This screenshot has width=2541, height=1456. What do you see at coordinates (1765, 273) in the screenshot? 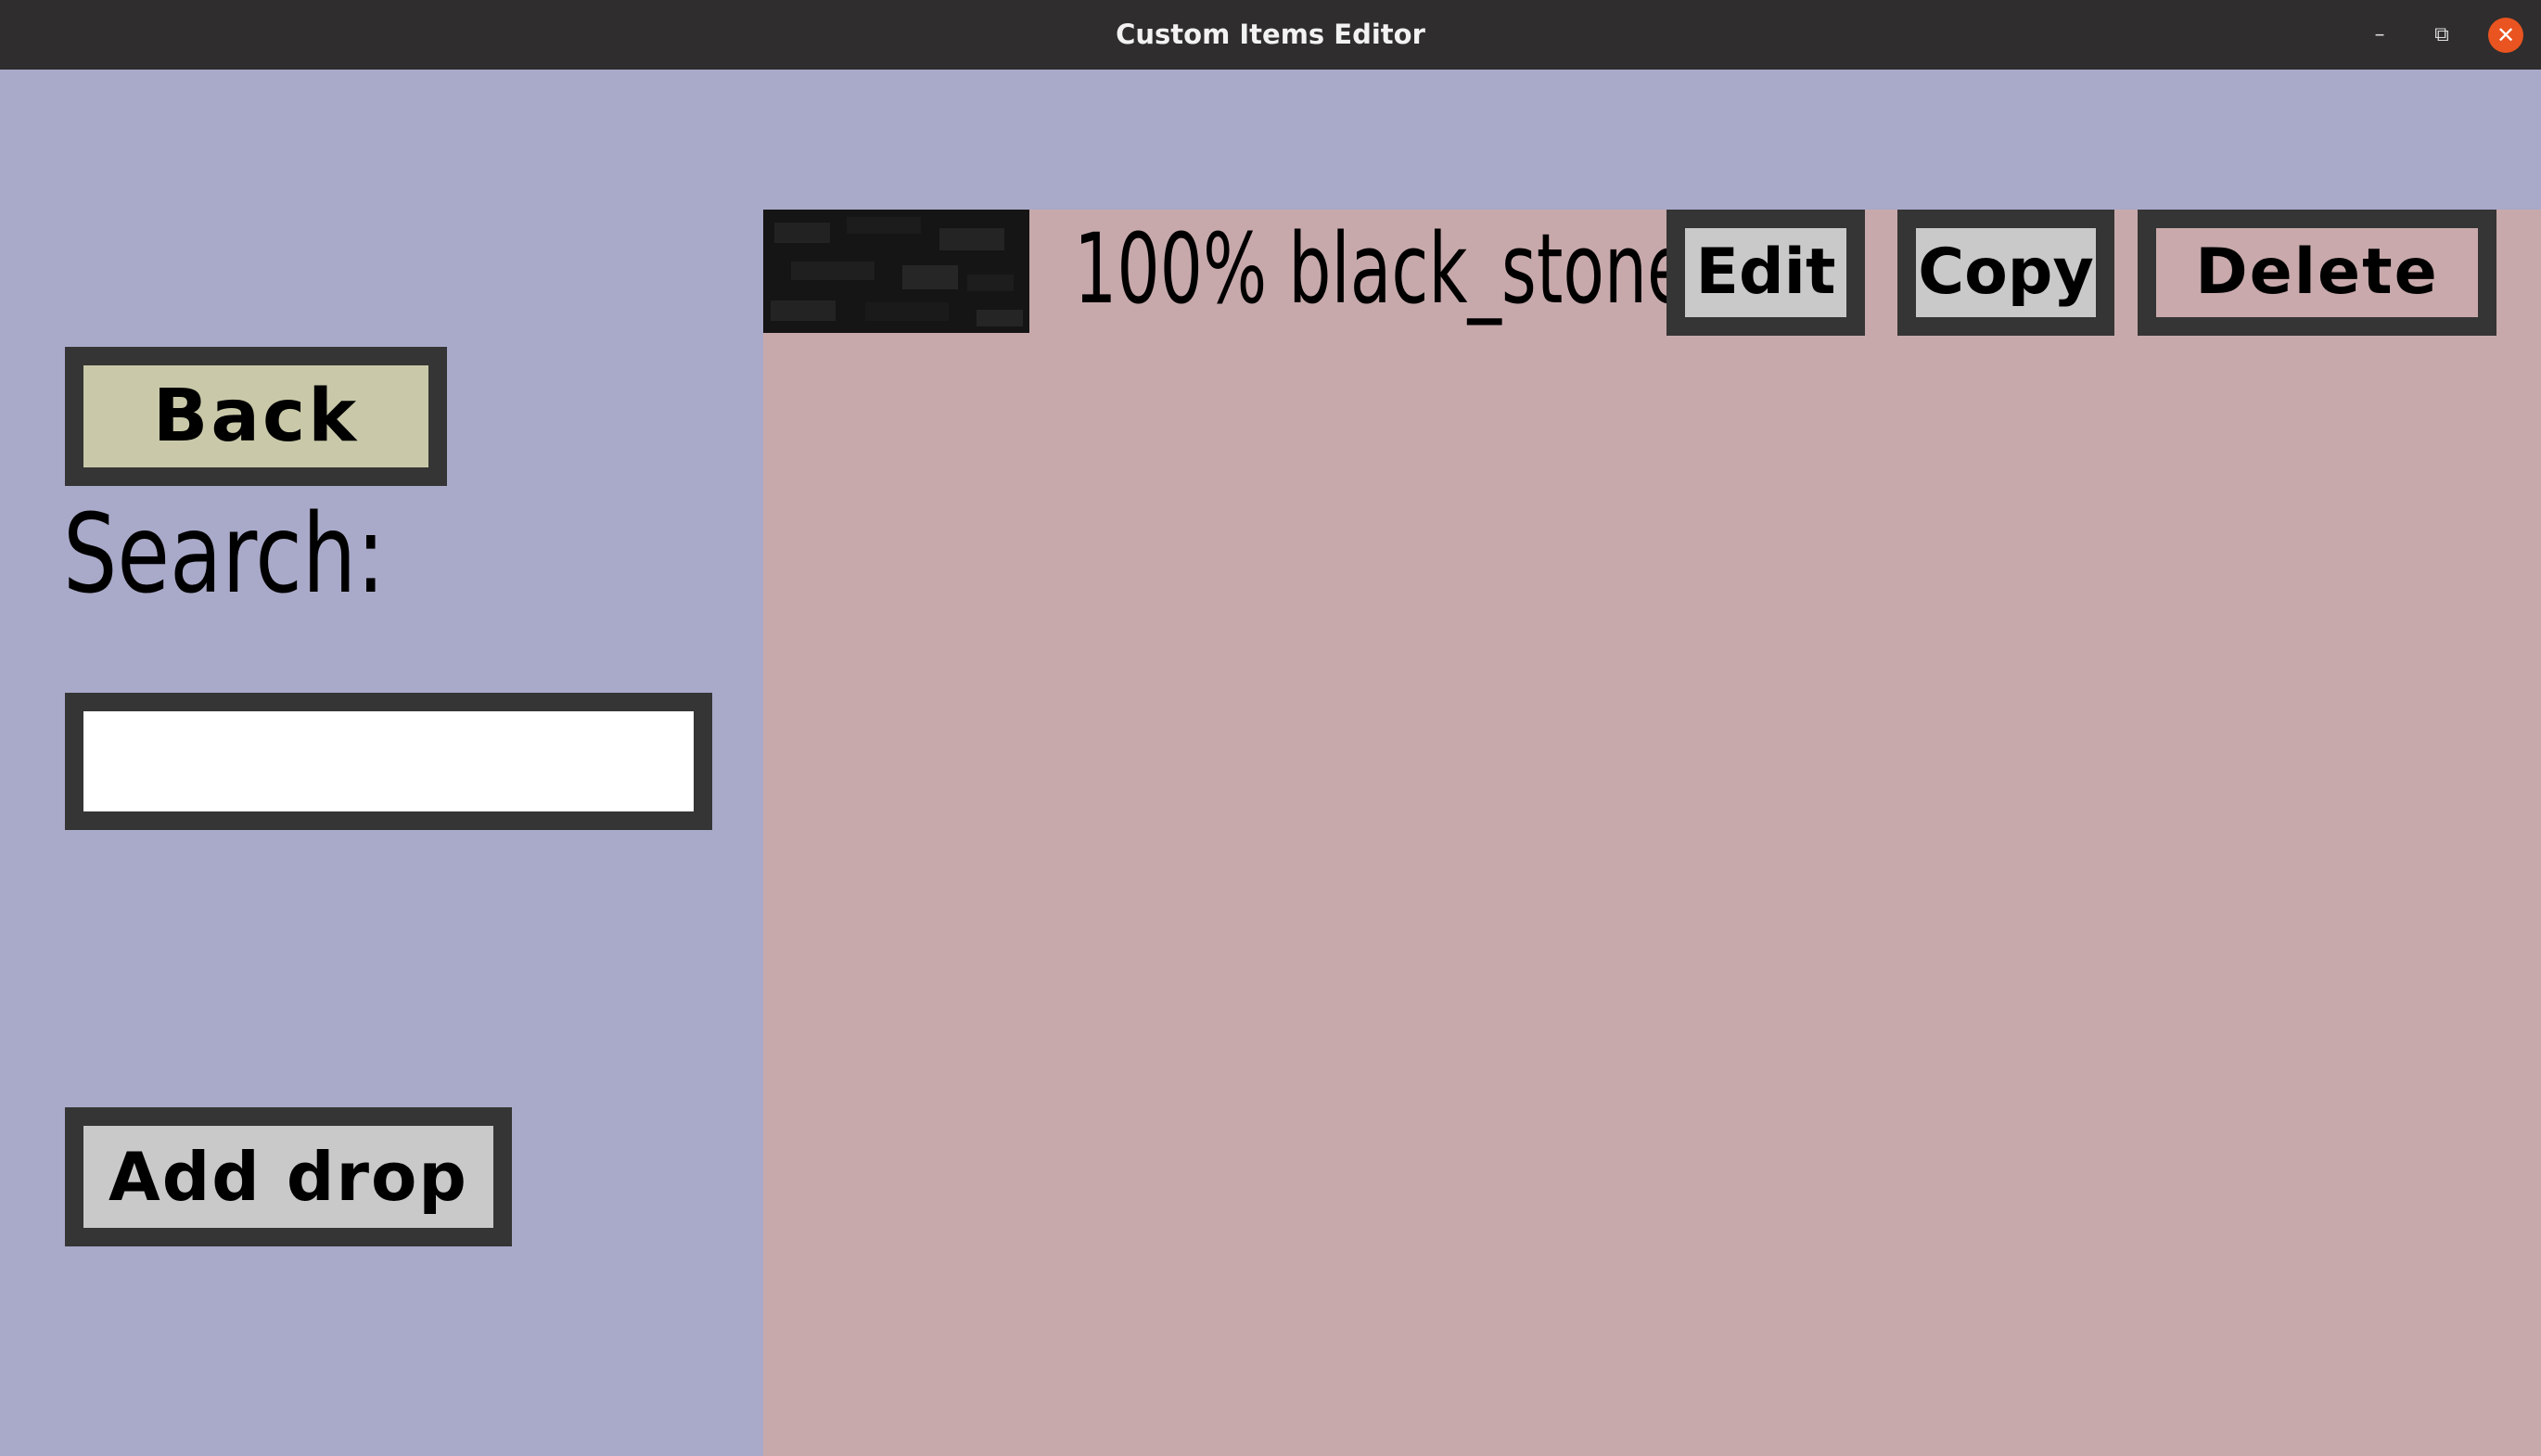
I see `edit-button: Edit` at bounding box center [1765, 273].